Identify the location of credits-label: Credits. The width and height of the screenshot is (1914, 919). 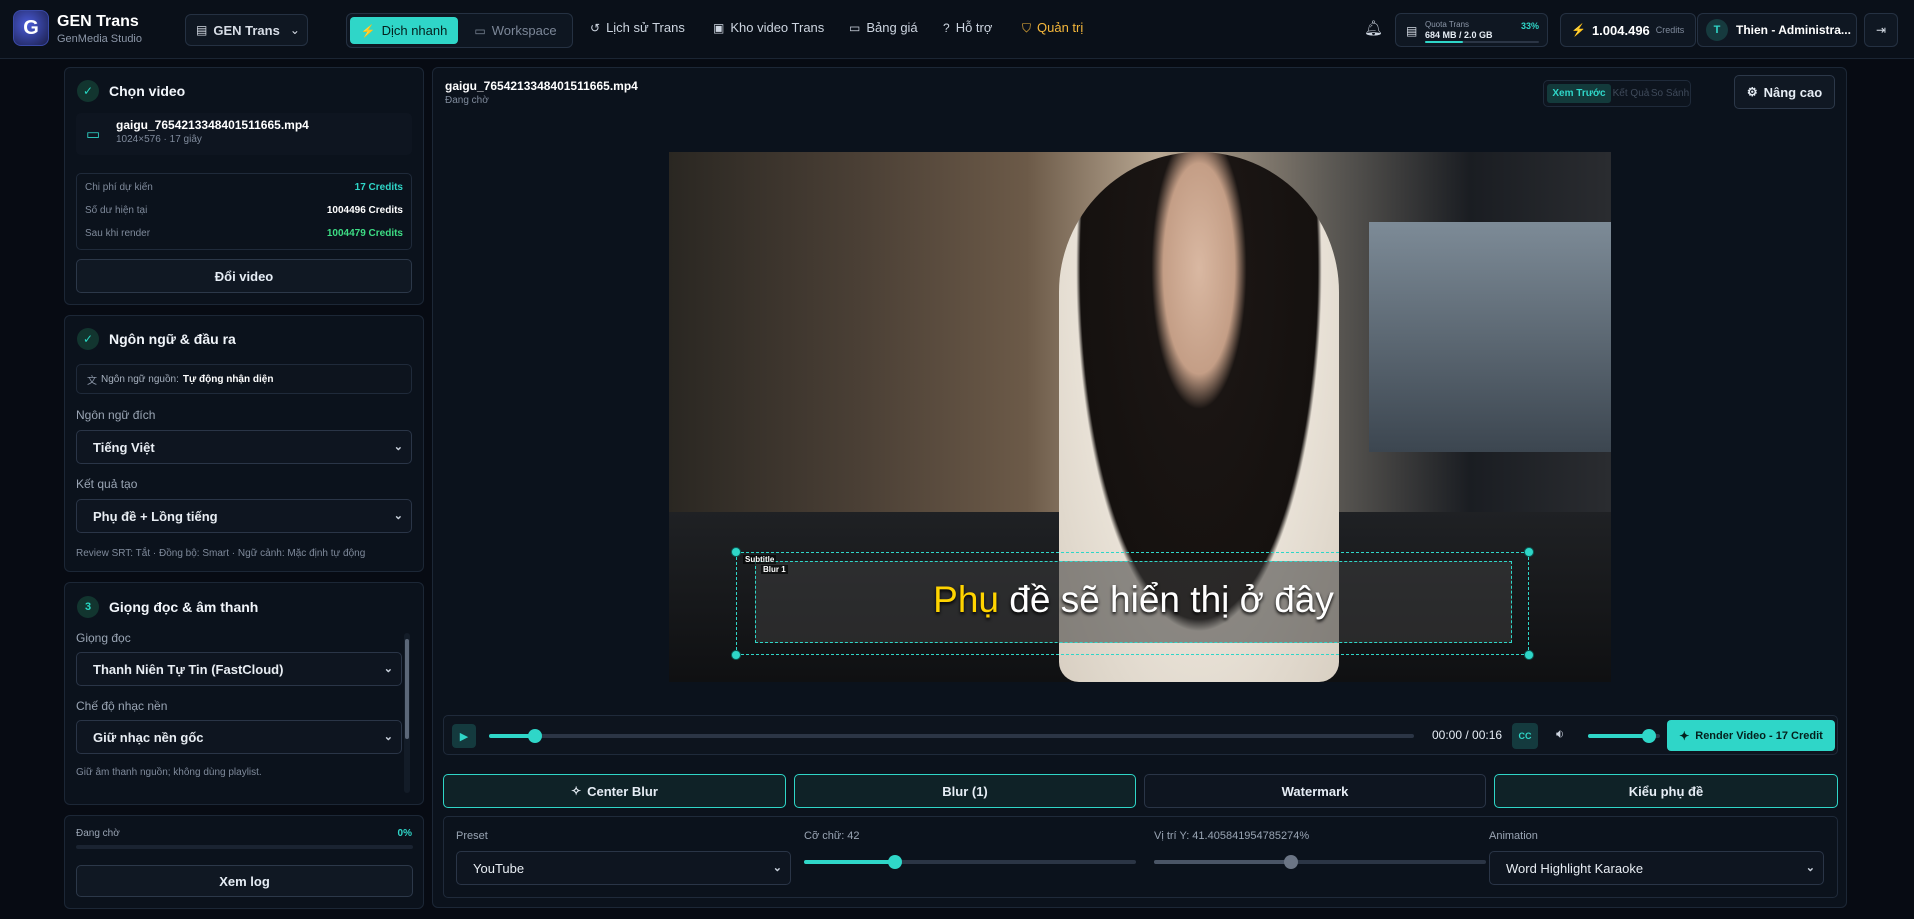
(1670, 30).